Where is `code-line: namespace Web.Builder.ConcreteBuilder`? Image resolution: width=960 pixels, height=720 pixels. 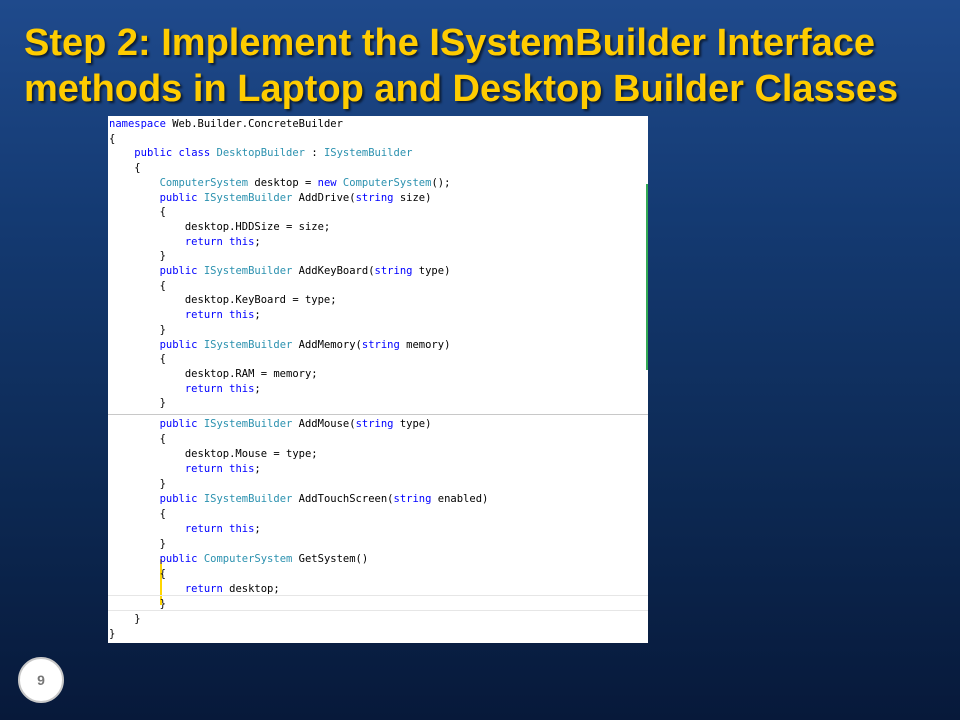
code-line: namespace Web.Builder.ConcreteBuilder is located at coordinates (226, 124).